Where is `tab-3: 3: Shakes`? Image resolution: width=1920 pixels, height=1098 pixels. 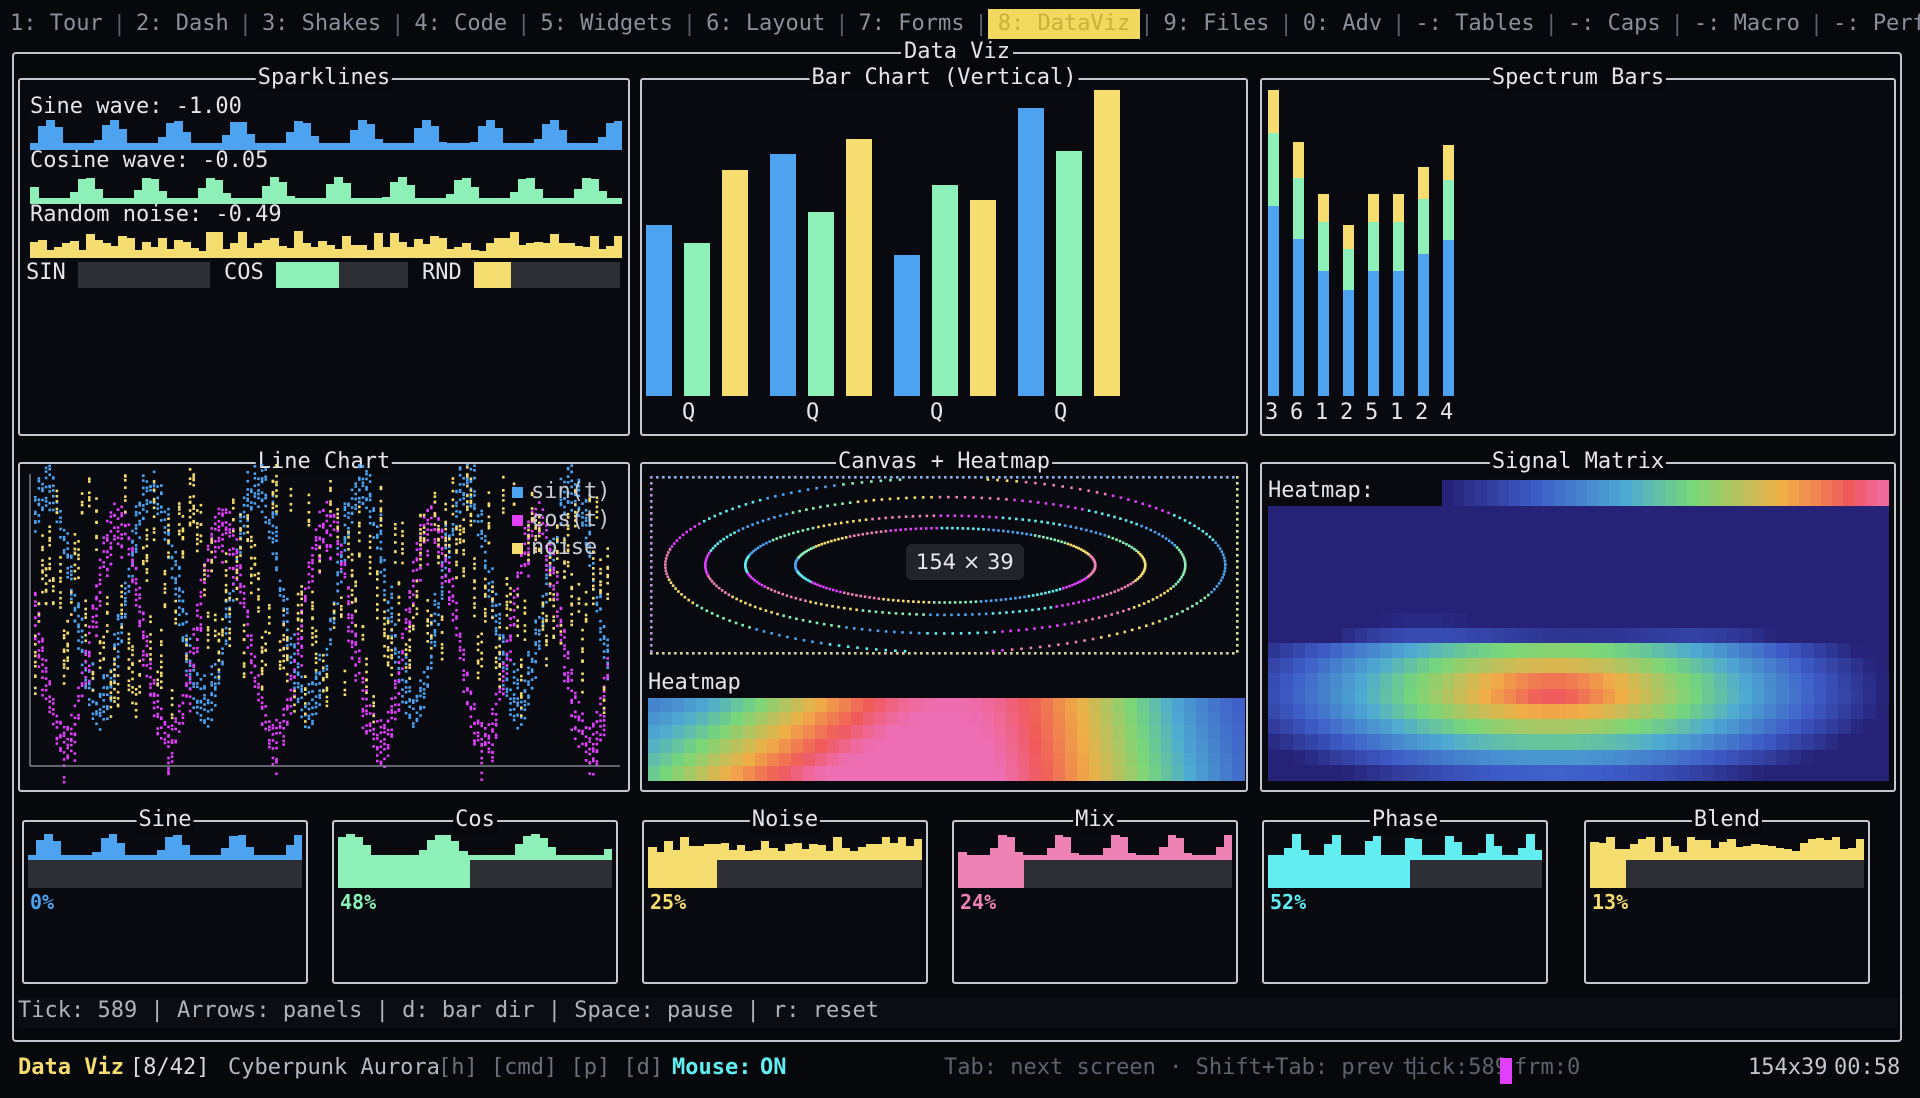 tab-3: 3: Shakes is located at coordinates (321, 24).